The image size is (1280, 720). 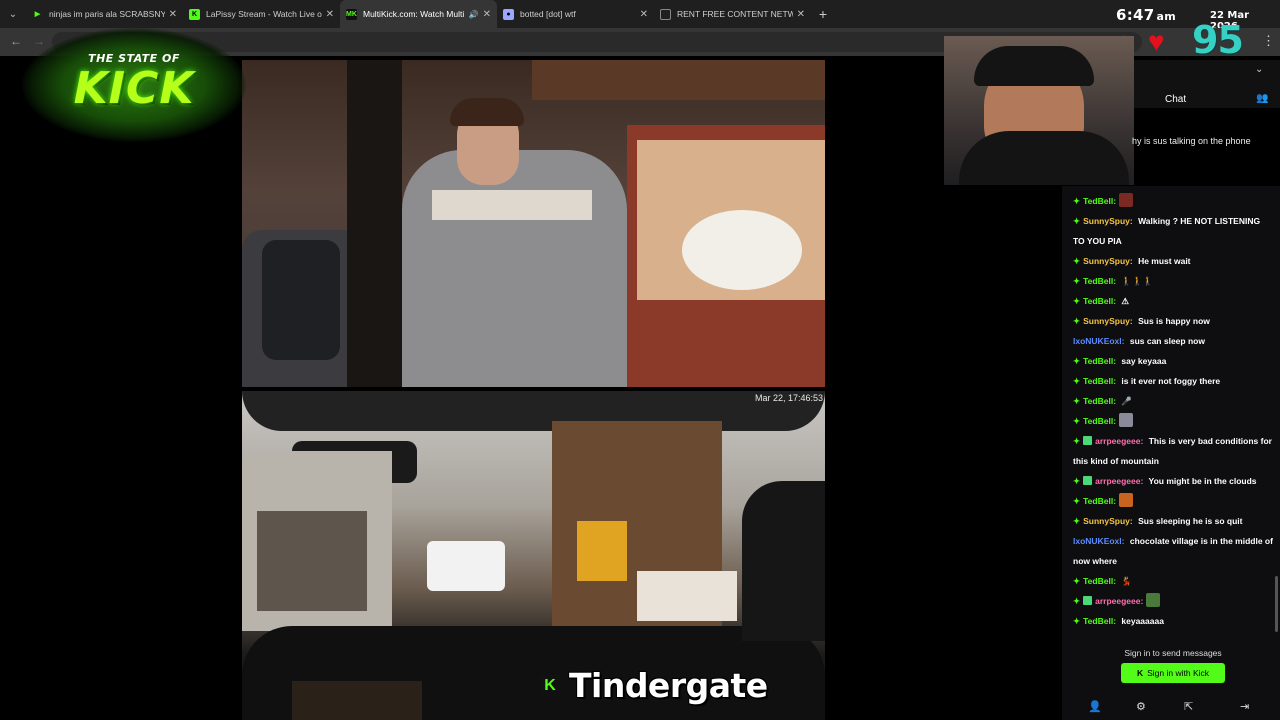 I want to click on a-pillar, so click(x=783, y=561).